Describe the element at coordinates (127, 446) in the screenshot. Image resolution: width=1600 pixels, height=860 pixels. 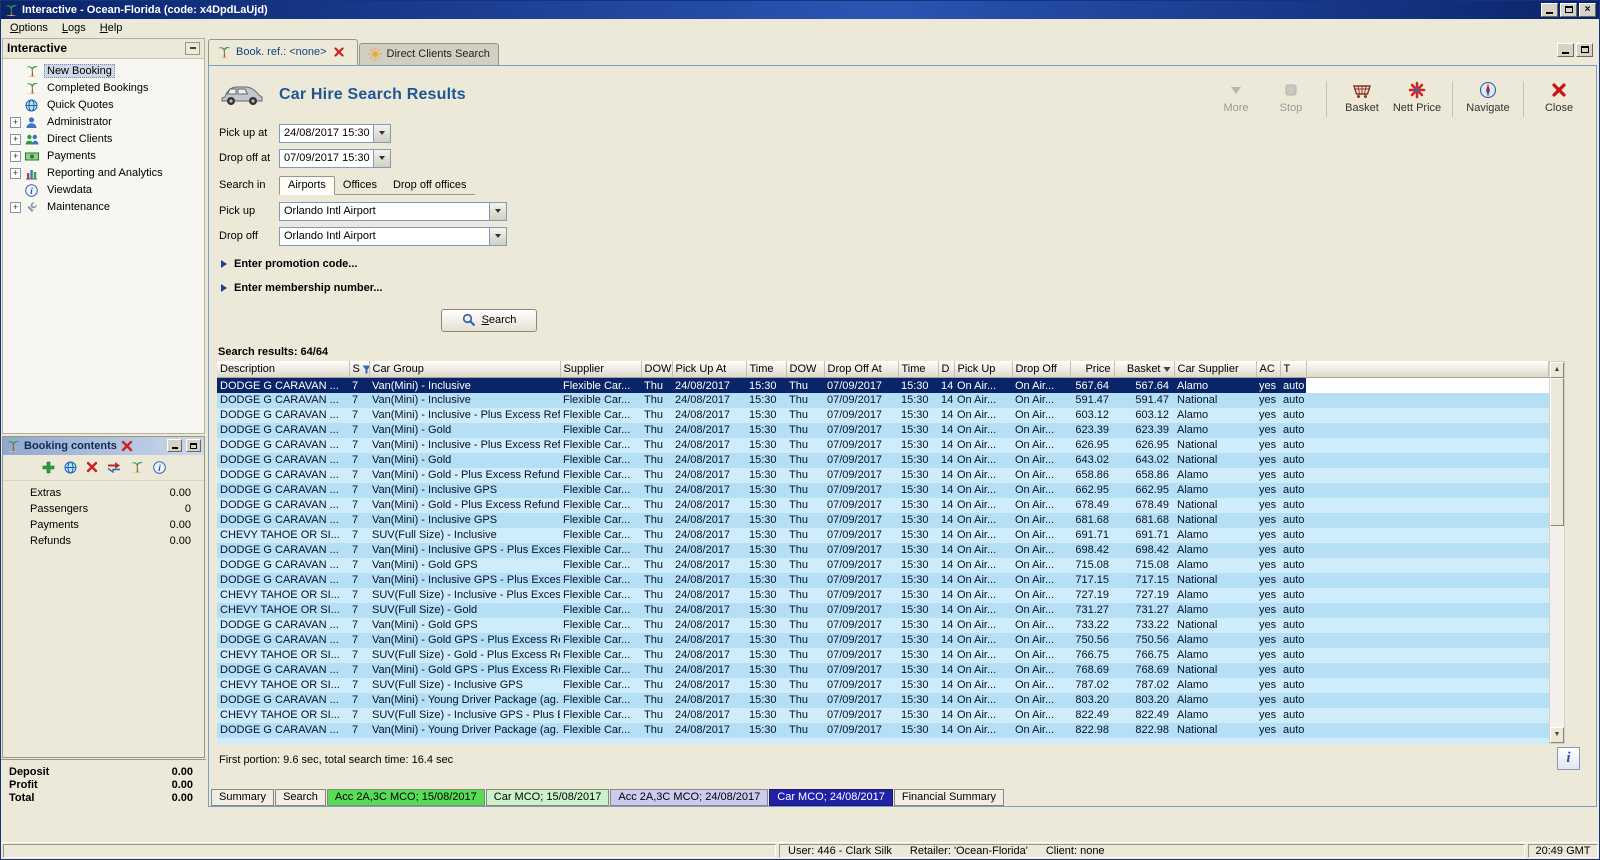
I see `close-panel-icon` at that location.